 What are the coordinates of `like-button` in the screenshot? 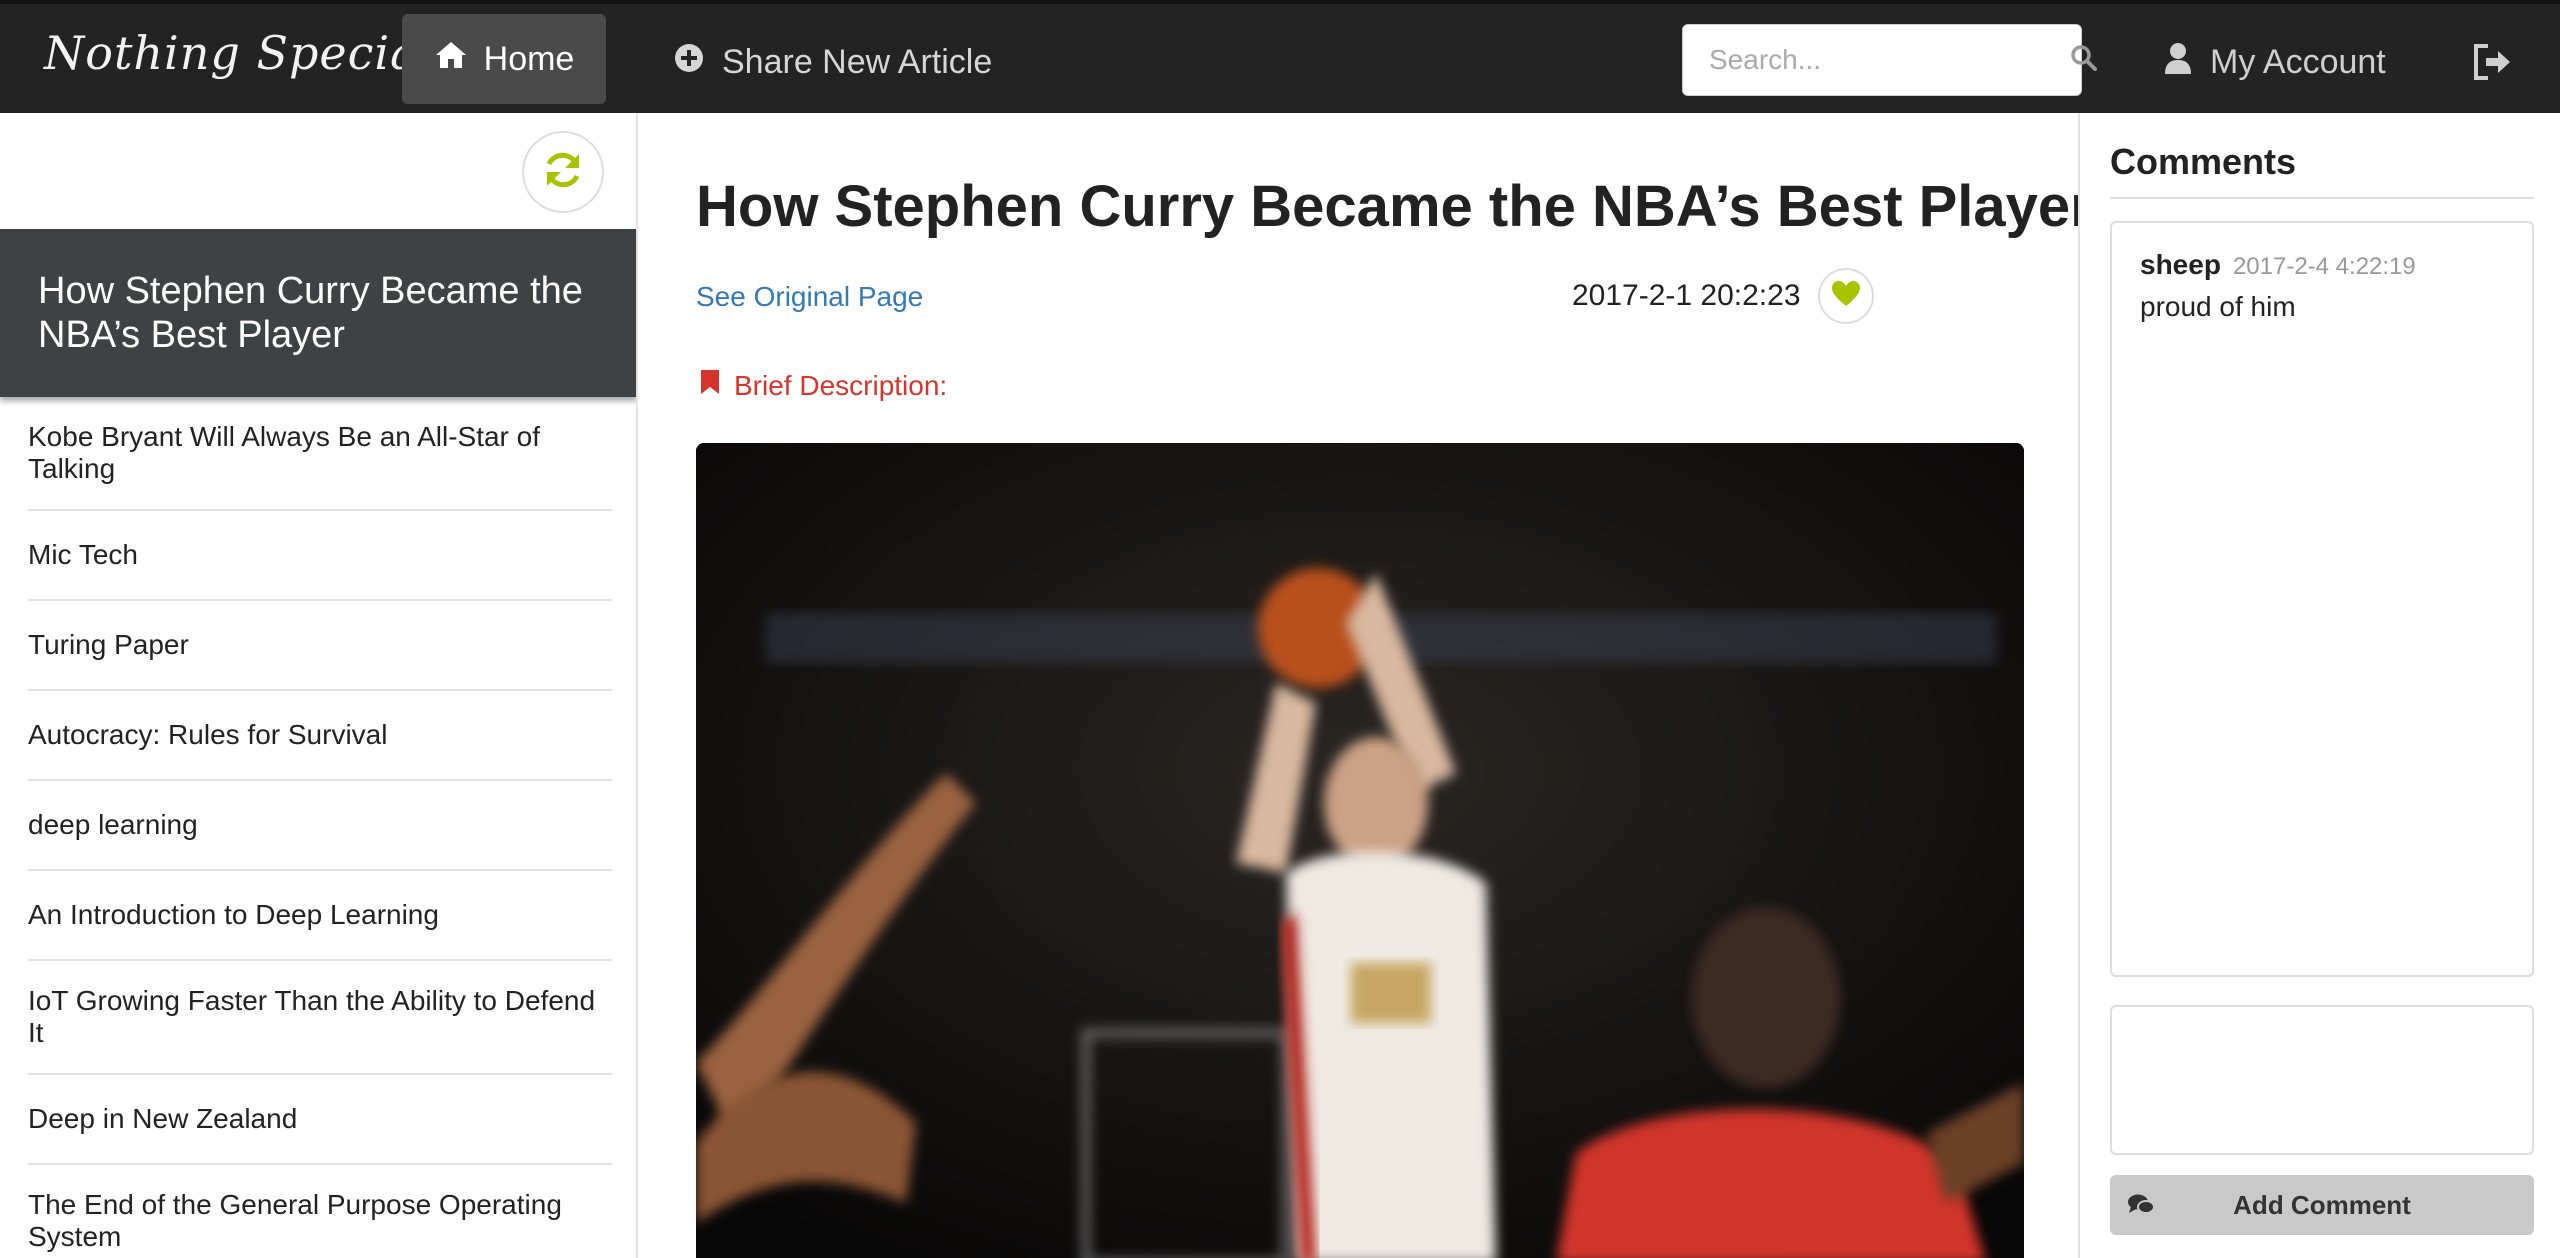 It's located at (1846, 296).